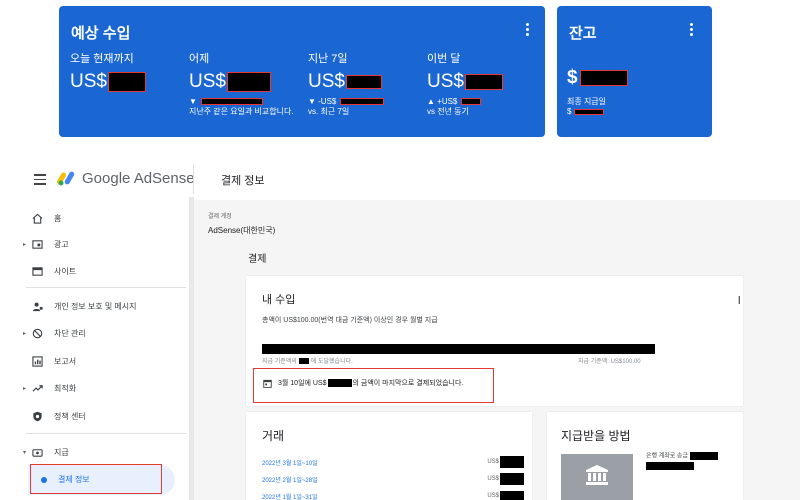 This screenshot has height=500, width=800. What do you see at coordinates (350, 320) in the screenshot?
I see `income-description: 총액이 US$100.00(번역 대금 기준액) 이상인 경우 월별 지급` at bounding box center [350, 320].